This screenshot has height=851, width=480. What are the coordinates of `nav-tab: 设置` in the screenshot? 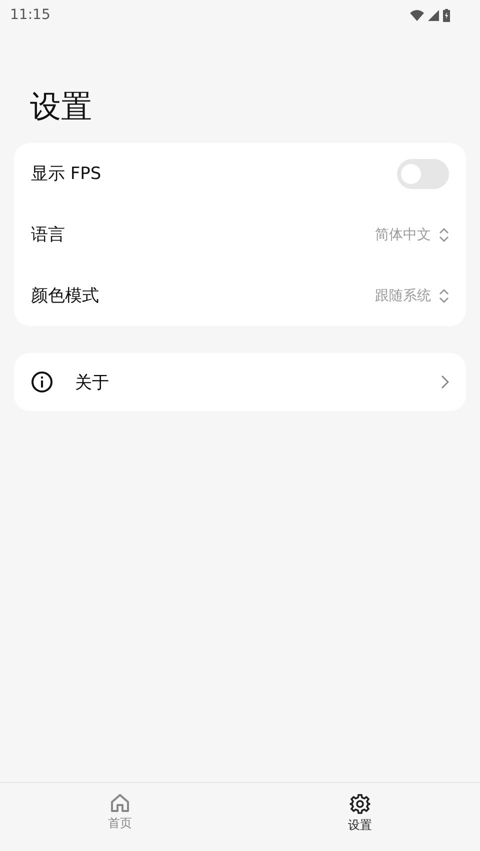 It's located at (360, 817).